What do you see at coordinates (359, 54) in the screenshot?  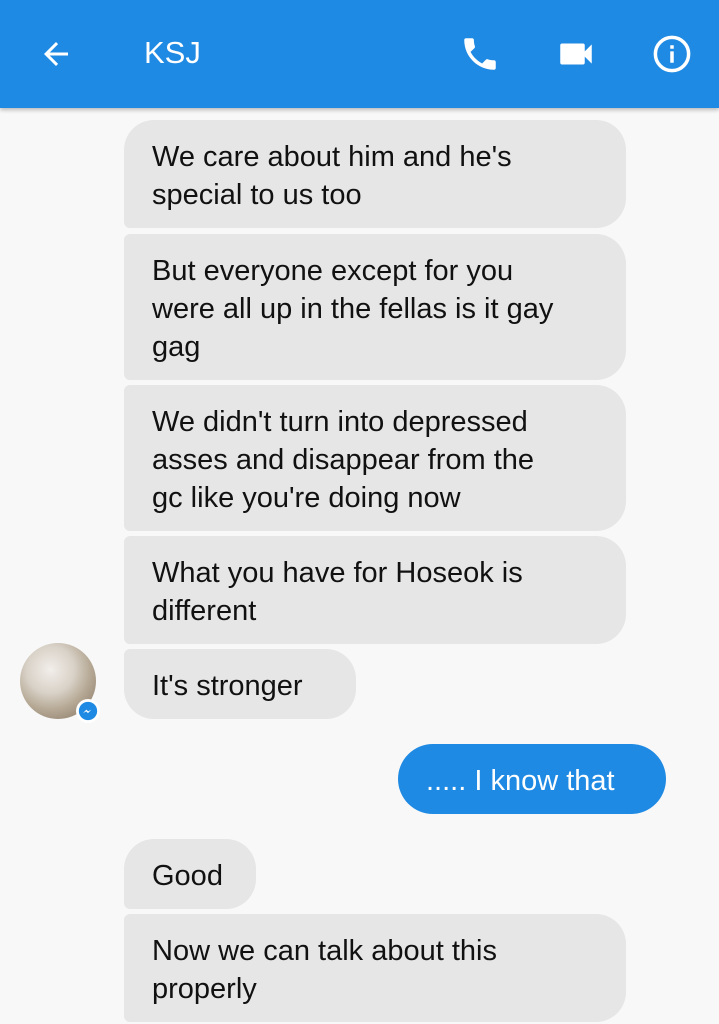 I see `app-bar: KSJ` at bounding box center [359, 54].